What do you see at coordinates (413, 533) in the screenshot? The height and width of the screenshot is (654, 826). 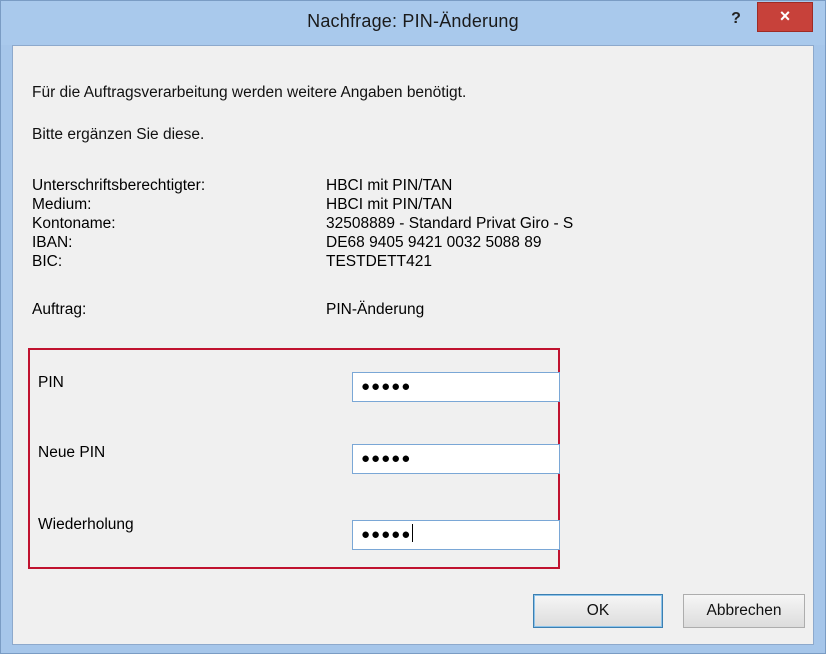 I see `text-caret` at bounding box center [413, 533].